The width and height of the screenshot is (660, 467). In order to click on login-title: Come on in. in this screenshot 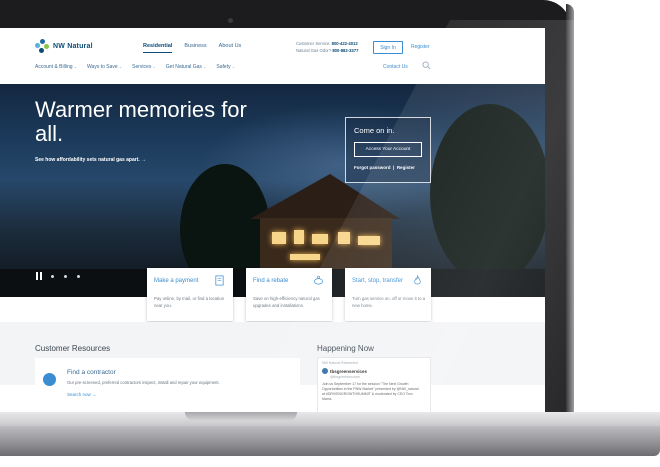, I will do `click(374, 130)`.